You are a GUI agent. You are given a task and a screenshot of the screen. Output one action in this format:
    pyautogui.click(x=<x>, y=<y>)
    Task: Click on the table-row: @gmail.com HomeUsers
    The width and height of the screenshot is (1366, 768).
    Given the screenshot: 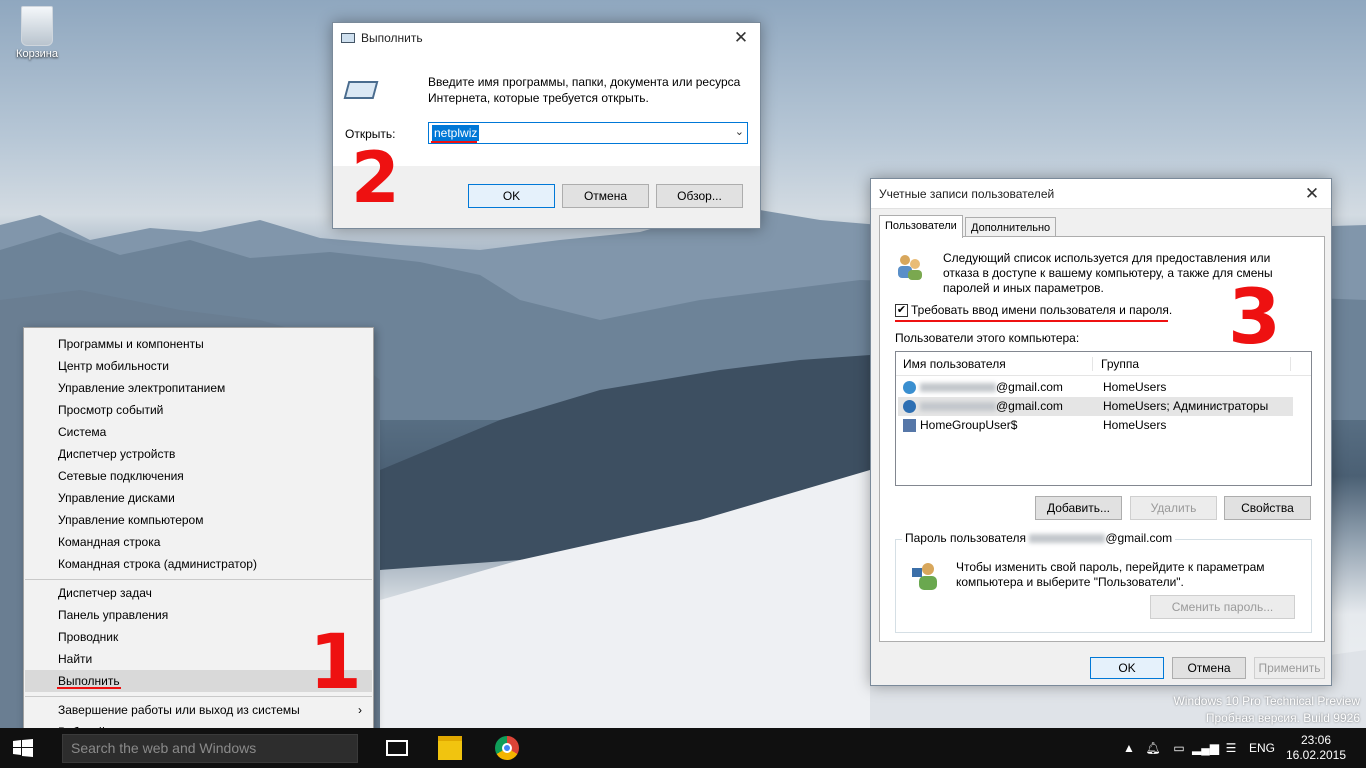 What is the action you would take?
    pyautogui.click(x=1095, y=387)
    